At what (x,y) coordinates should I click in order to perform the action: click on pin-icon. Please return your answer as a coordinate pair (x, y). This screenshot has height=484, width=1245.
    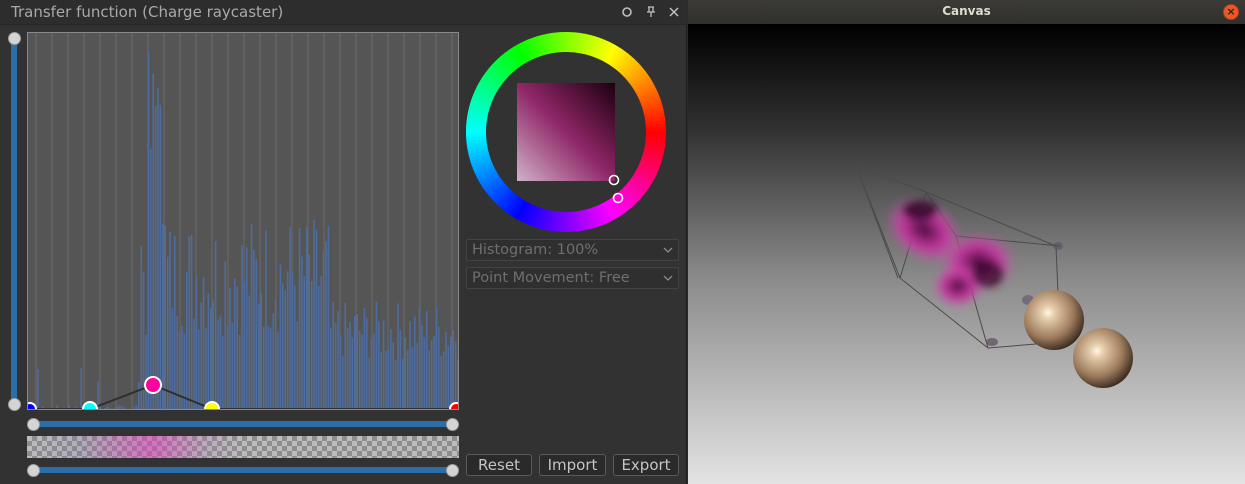
    Looking at the image, I should click on (651, 12).